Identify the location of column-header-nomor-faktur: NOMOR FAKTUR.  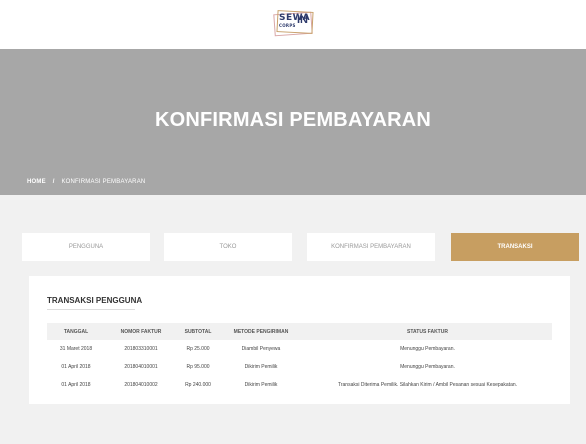
(141, 331).